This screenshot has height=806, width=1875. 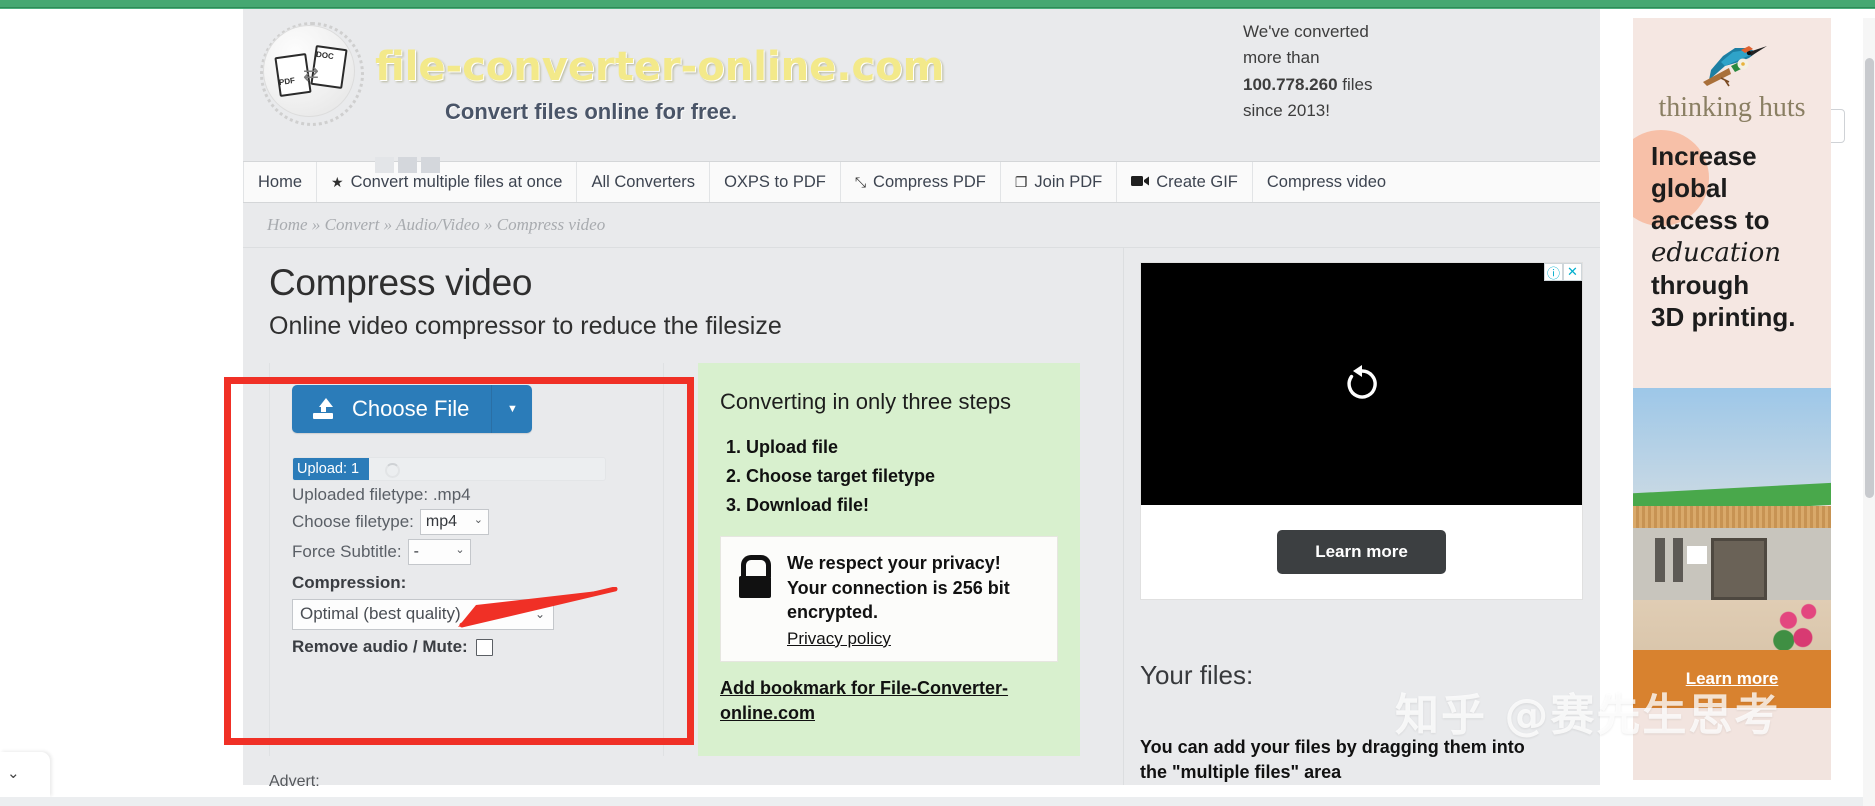 I want to click on choose-filetype-select: mp4 ⌄, so click(x=454, y=522).